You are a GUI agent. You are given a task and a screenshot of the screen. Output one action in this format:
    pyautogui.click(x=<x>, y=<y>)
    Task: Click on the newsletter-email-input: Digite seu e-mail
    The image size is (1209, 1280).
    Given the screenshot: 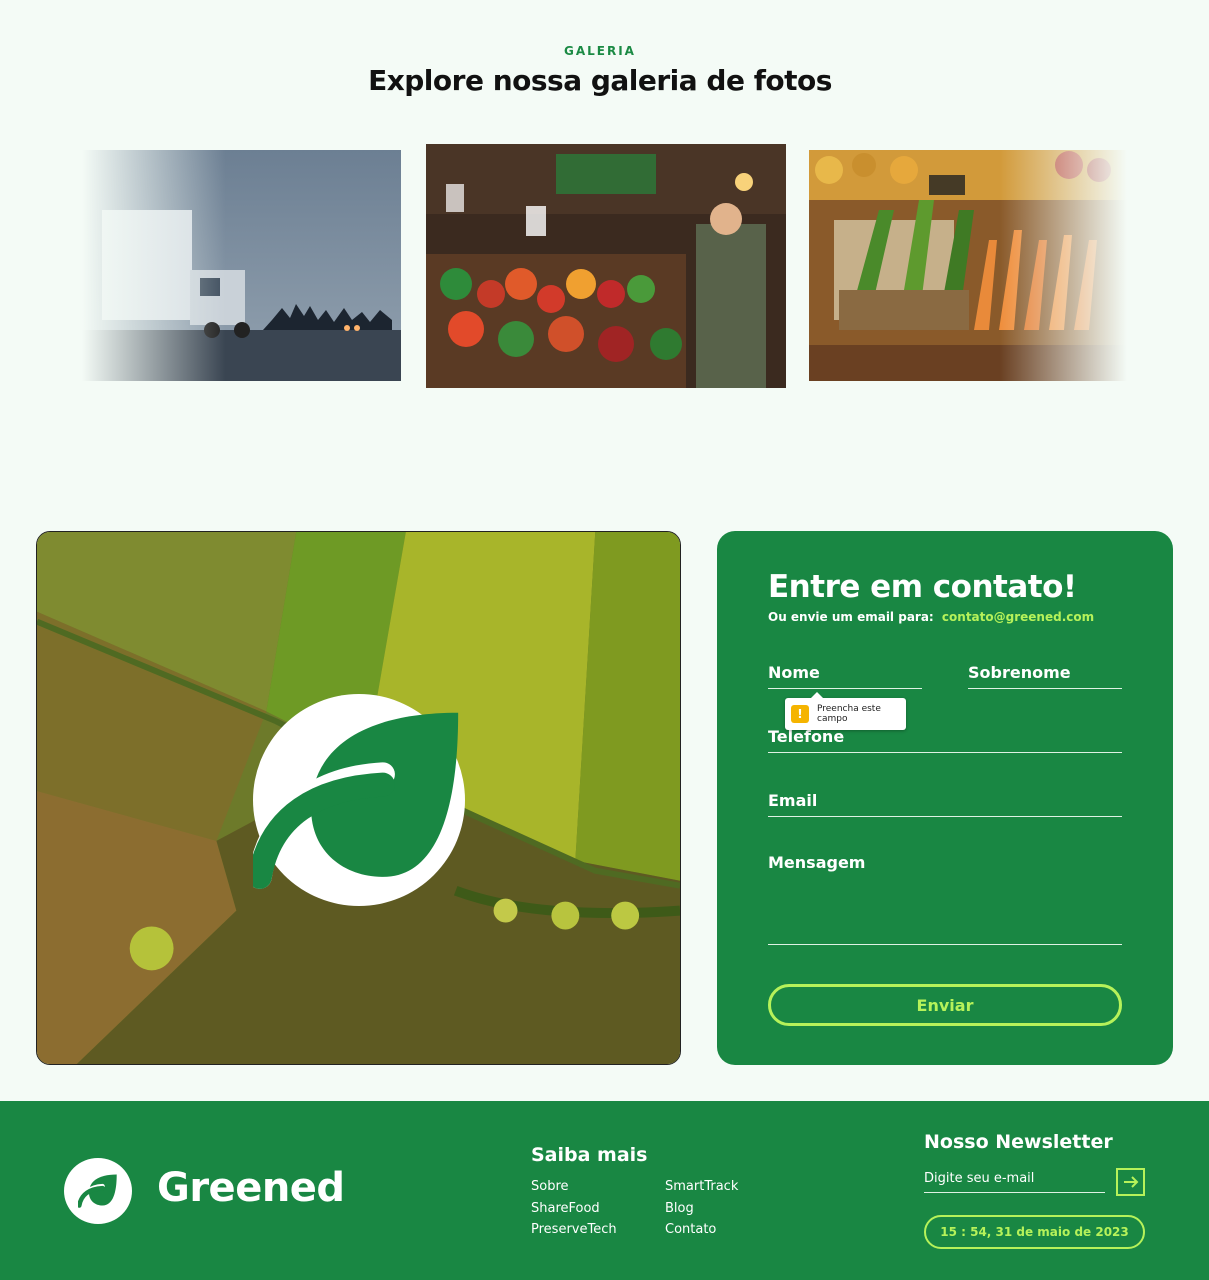 What is the action you would take?
    pyautogui.click(x=1014, y=1181)
    